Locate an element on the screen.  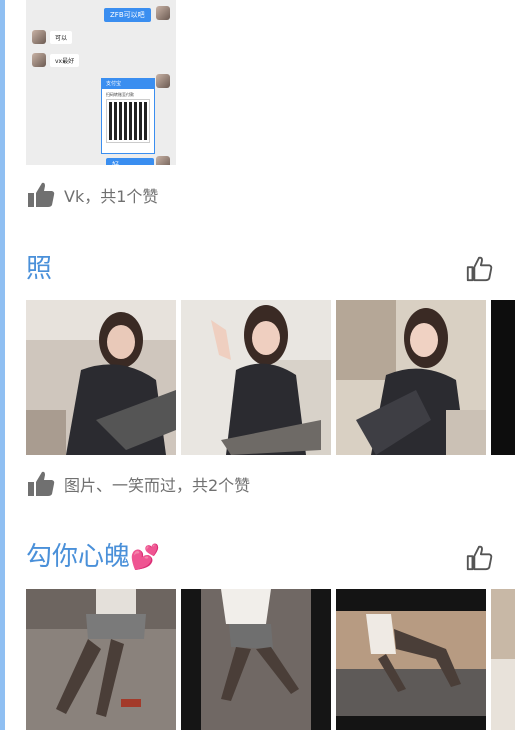
qr-code-icon is located at coordinates (128, 121).